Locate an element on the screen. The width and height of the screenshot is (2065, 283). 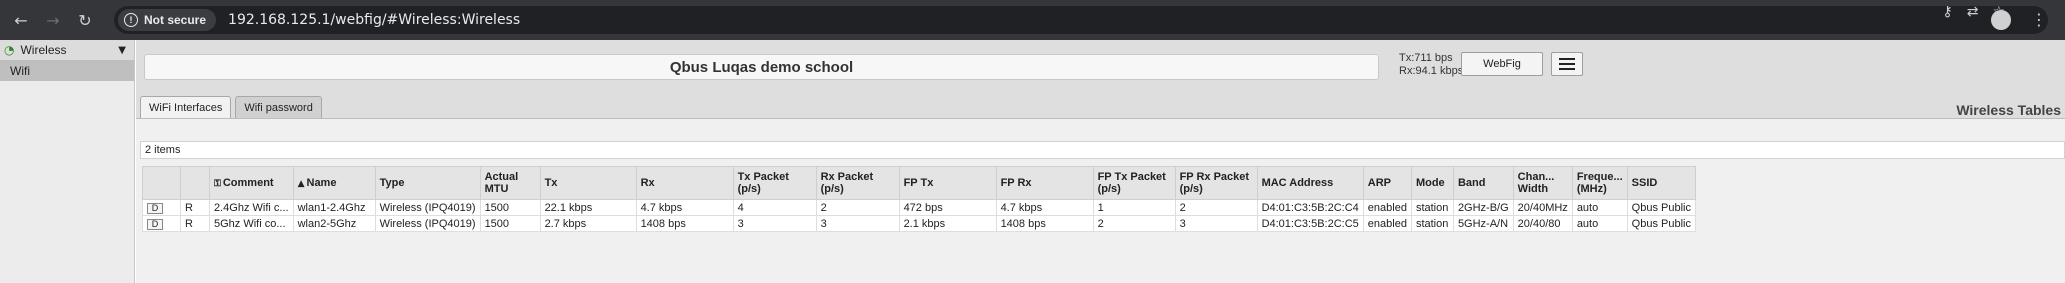
tab-bar: WiFi Interfaces Wifi password is located at coordinates (231, 107).